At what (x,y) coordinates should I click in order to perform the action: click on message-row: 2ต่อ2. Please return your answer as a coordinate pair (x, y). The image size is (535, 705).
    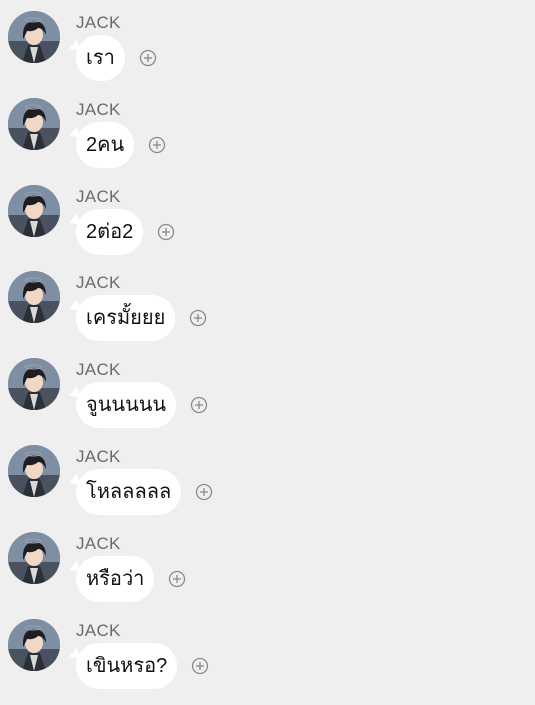
    Looking at the image, I should click on (125, 231).